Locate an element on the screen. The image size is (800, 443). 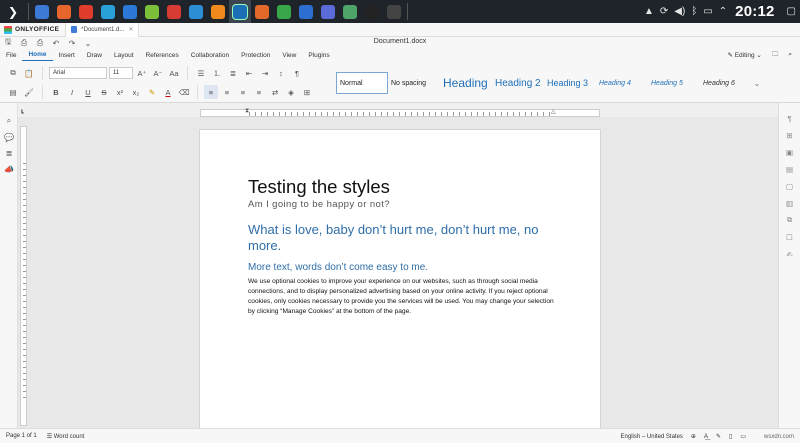
styles-more-icon: ⌄ is located at coordinates (757, 83).